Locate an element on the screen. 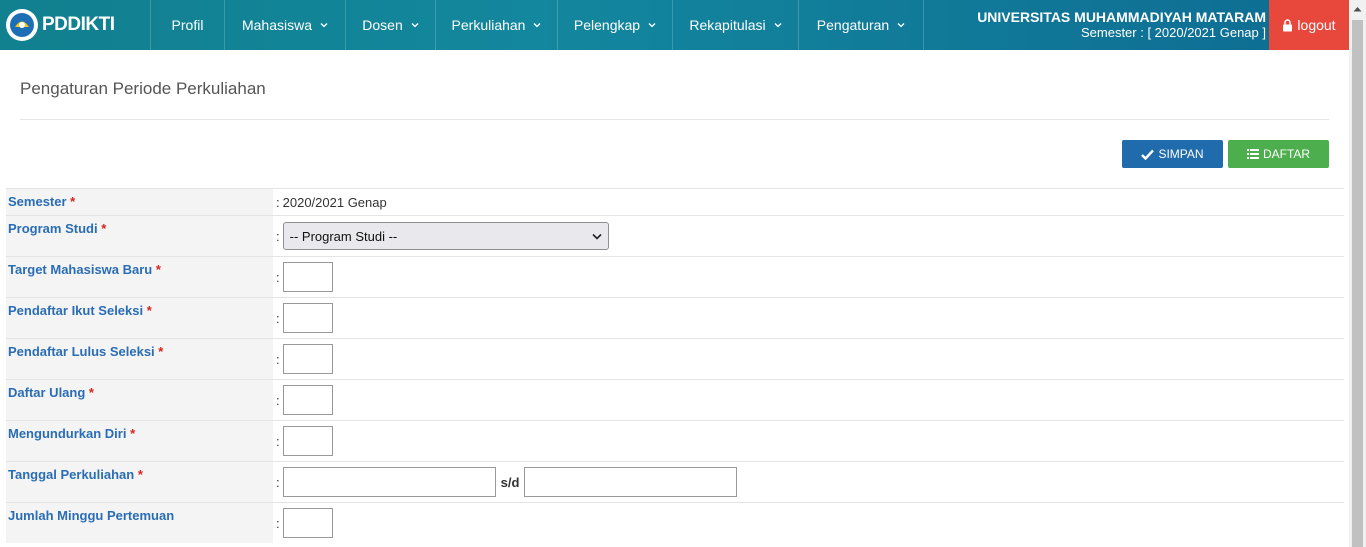 The width and height of the screenshot is (1366, 547). label-text: Jumlah Minggu Pertemuan is located at coordinates (91, 515).